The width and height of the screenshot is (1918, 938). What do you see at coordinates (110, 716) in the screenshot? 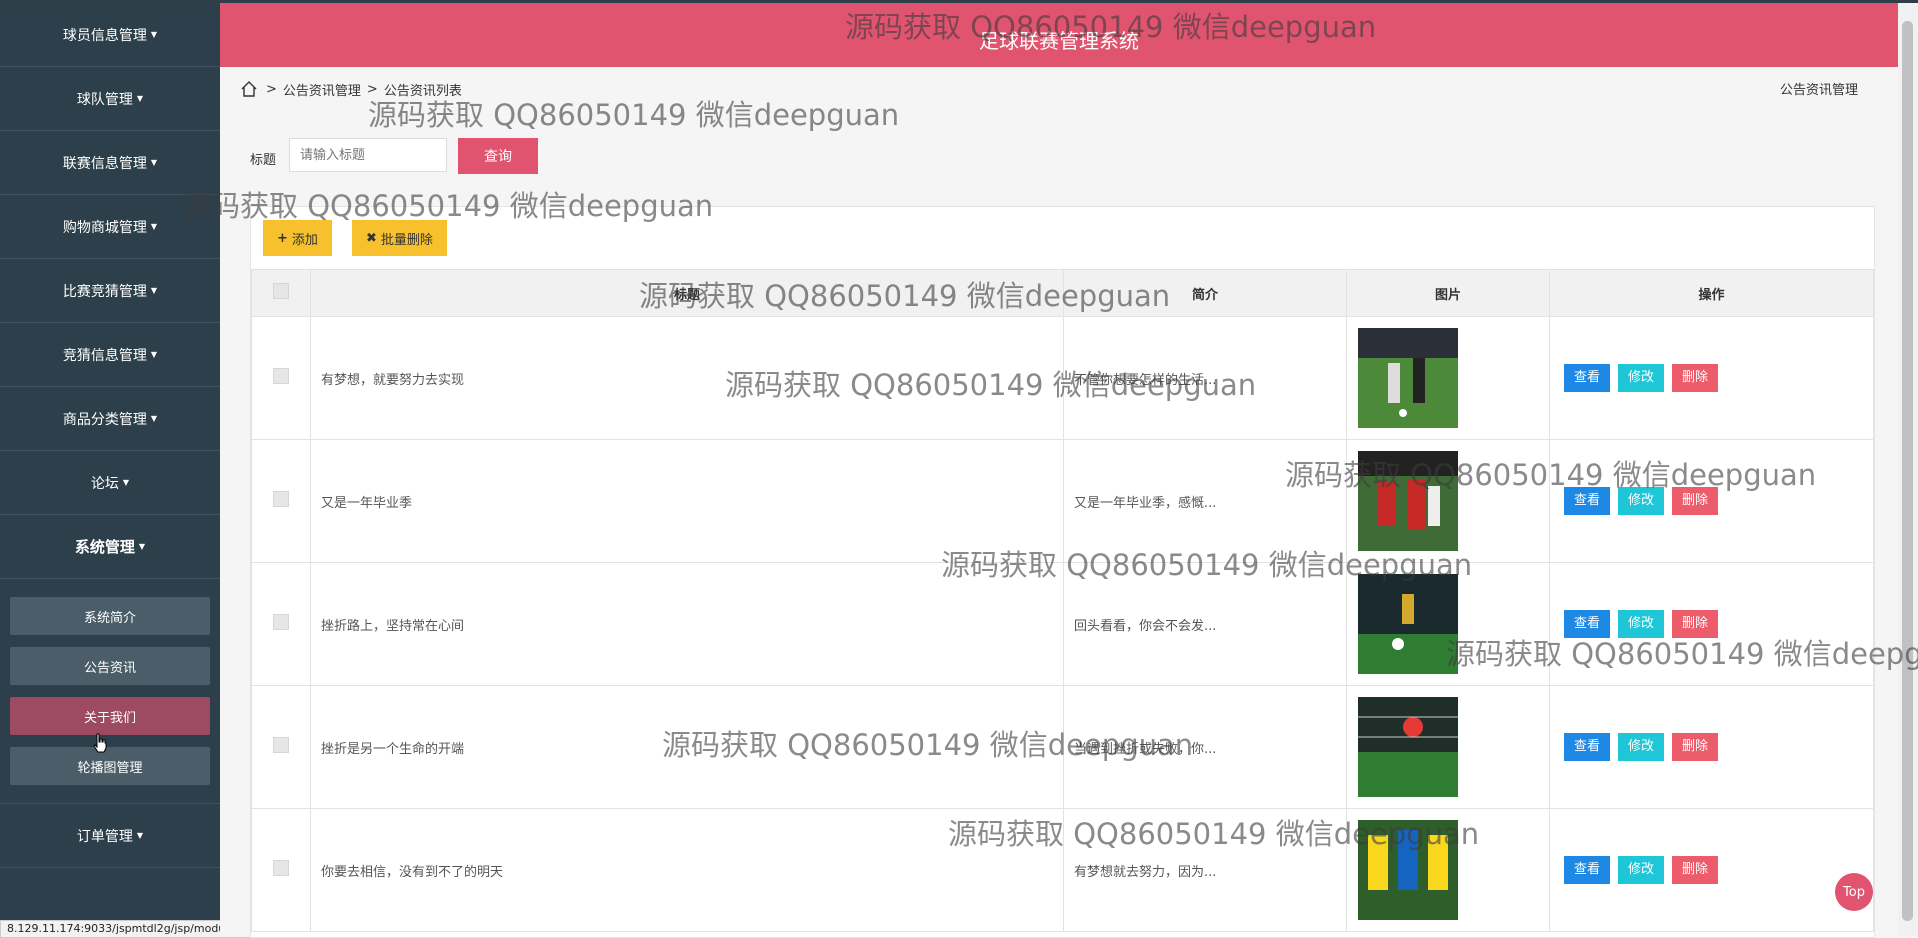
I see `submenu-about-us: 关于我们` at bounding box center [110, 716].